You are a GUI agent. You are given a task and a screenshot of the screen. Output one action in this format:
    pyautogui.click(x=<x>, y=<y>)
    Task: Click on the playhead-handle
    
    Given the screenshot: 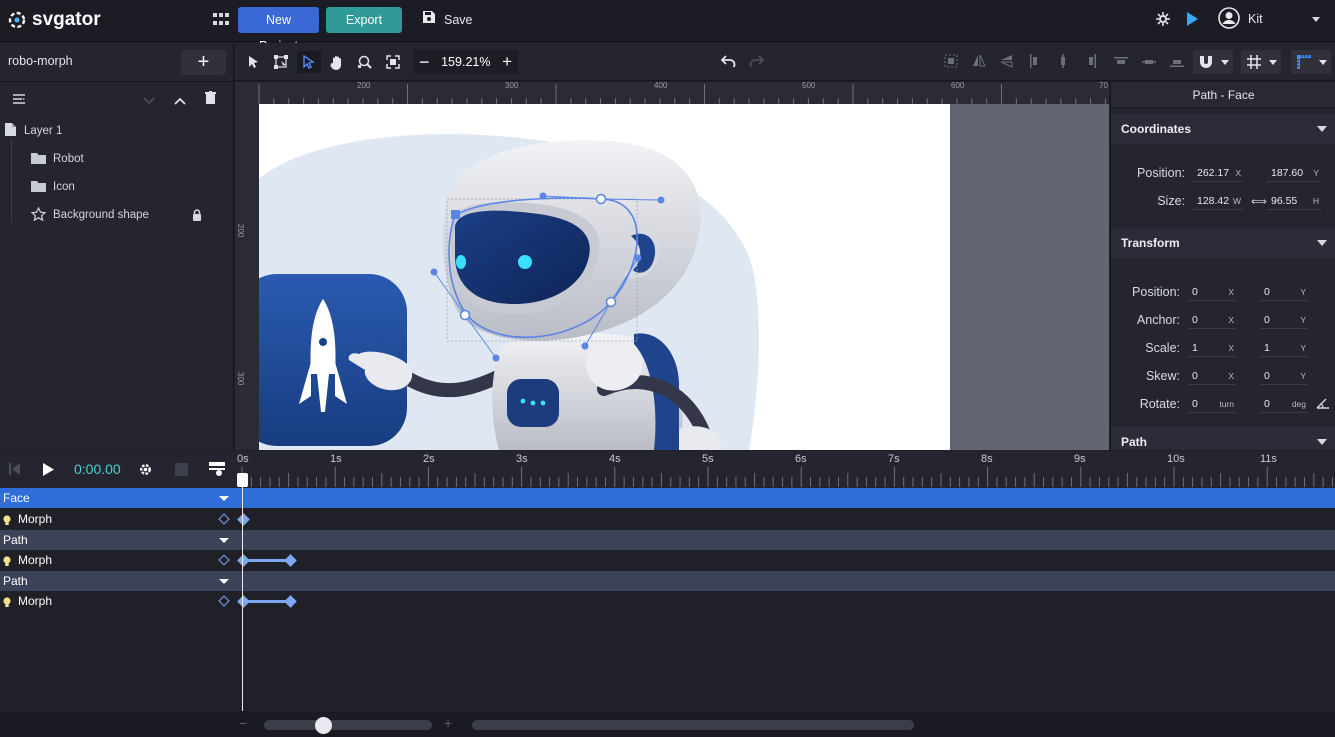 What is the action you would take?
    pyautogui.click(x=242, y=480)
    